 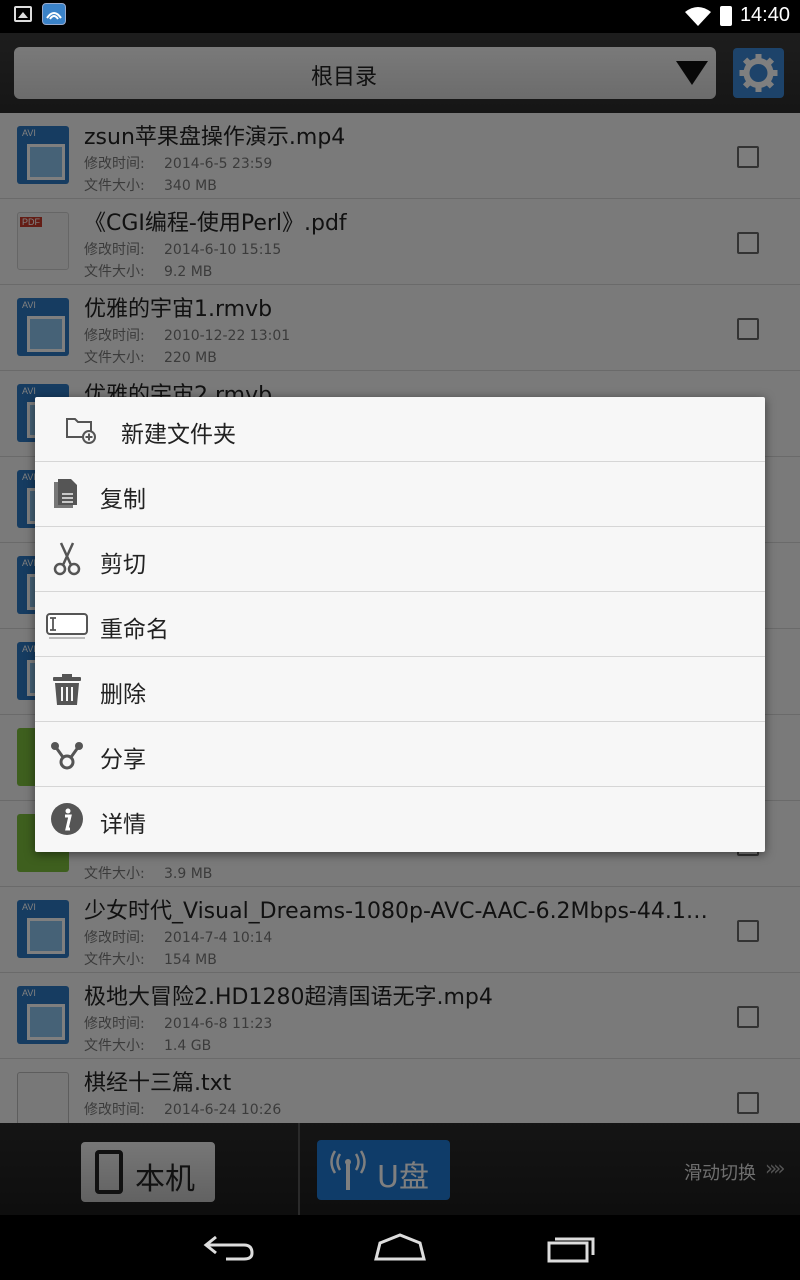 I want to click on menu-item-cut: 剪切, so click(x=400, y=559).